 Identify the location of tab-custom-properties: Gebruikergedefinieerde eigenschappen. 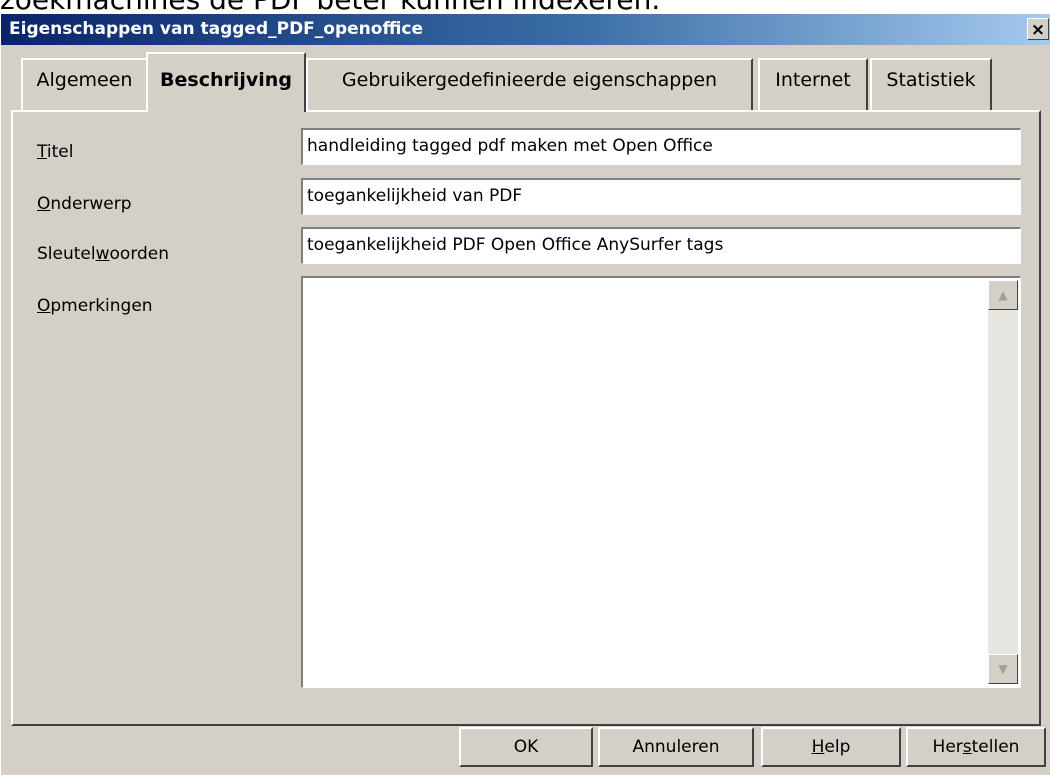
(529, 84).